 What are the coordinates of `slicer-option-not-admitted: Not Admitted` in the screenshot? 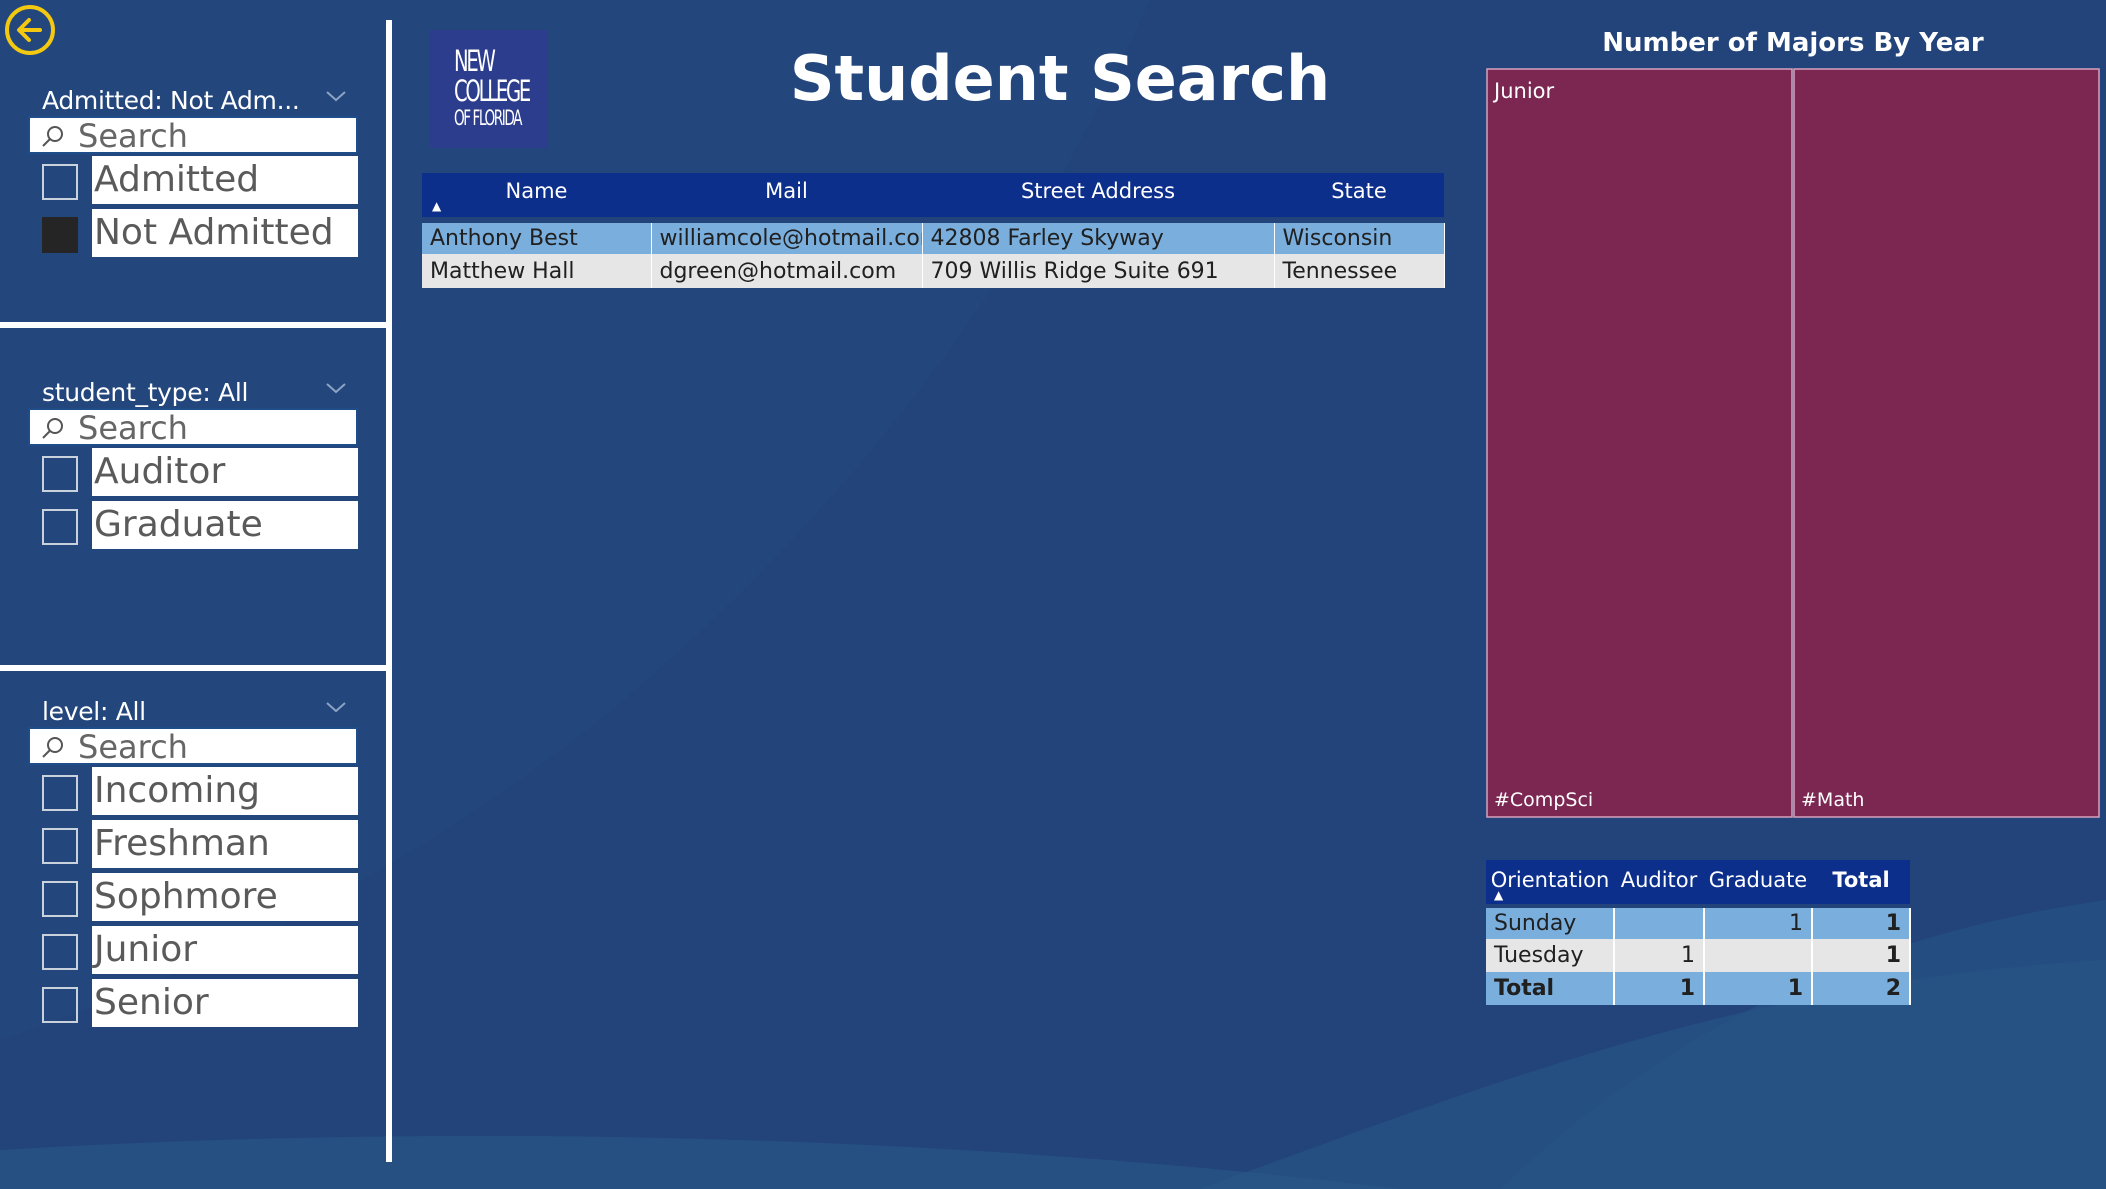 It's located at (193, 233).